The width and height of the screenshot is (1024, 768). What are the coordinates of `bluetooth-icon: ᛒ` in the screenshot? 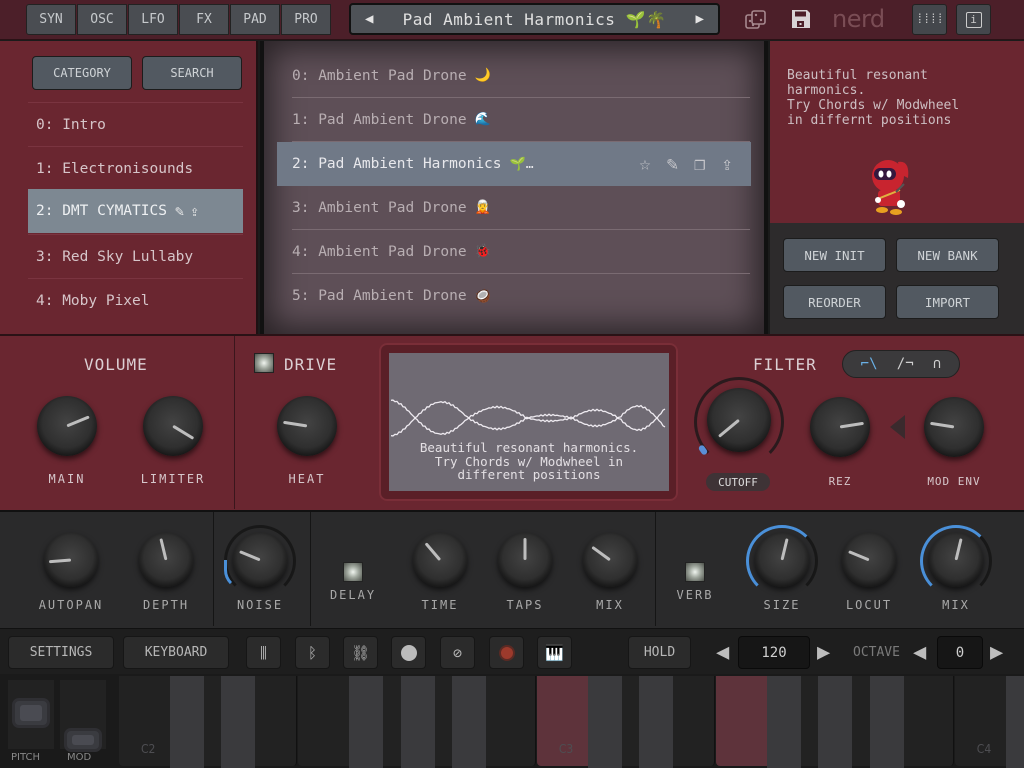 It's located at (312, 652).